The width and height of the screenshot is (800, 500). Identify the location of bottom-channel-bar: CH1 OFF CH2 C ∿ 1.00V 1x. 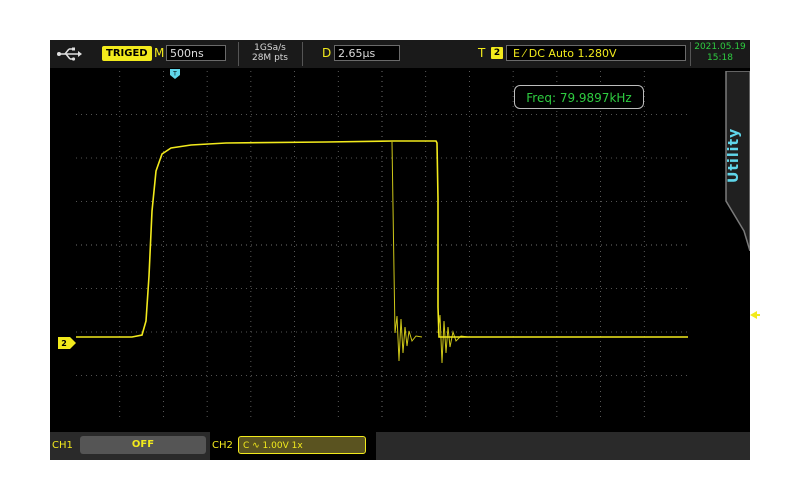
(400, 446).